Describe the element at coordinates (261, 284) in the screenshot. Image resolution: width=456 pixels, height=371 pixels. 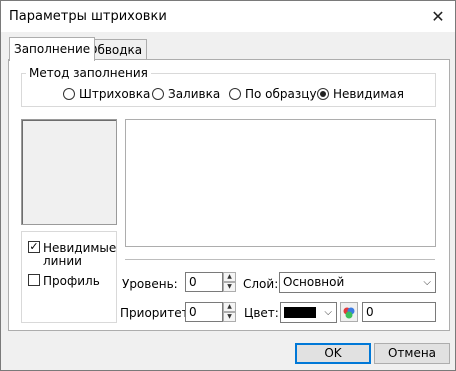
I see `layer-label: Слой:` at that location.